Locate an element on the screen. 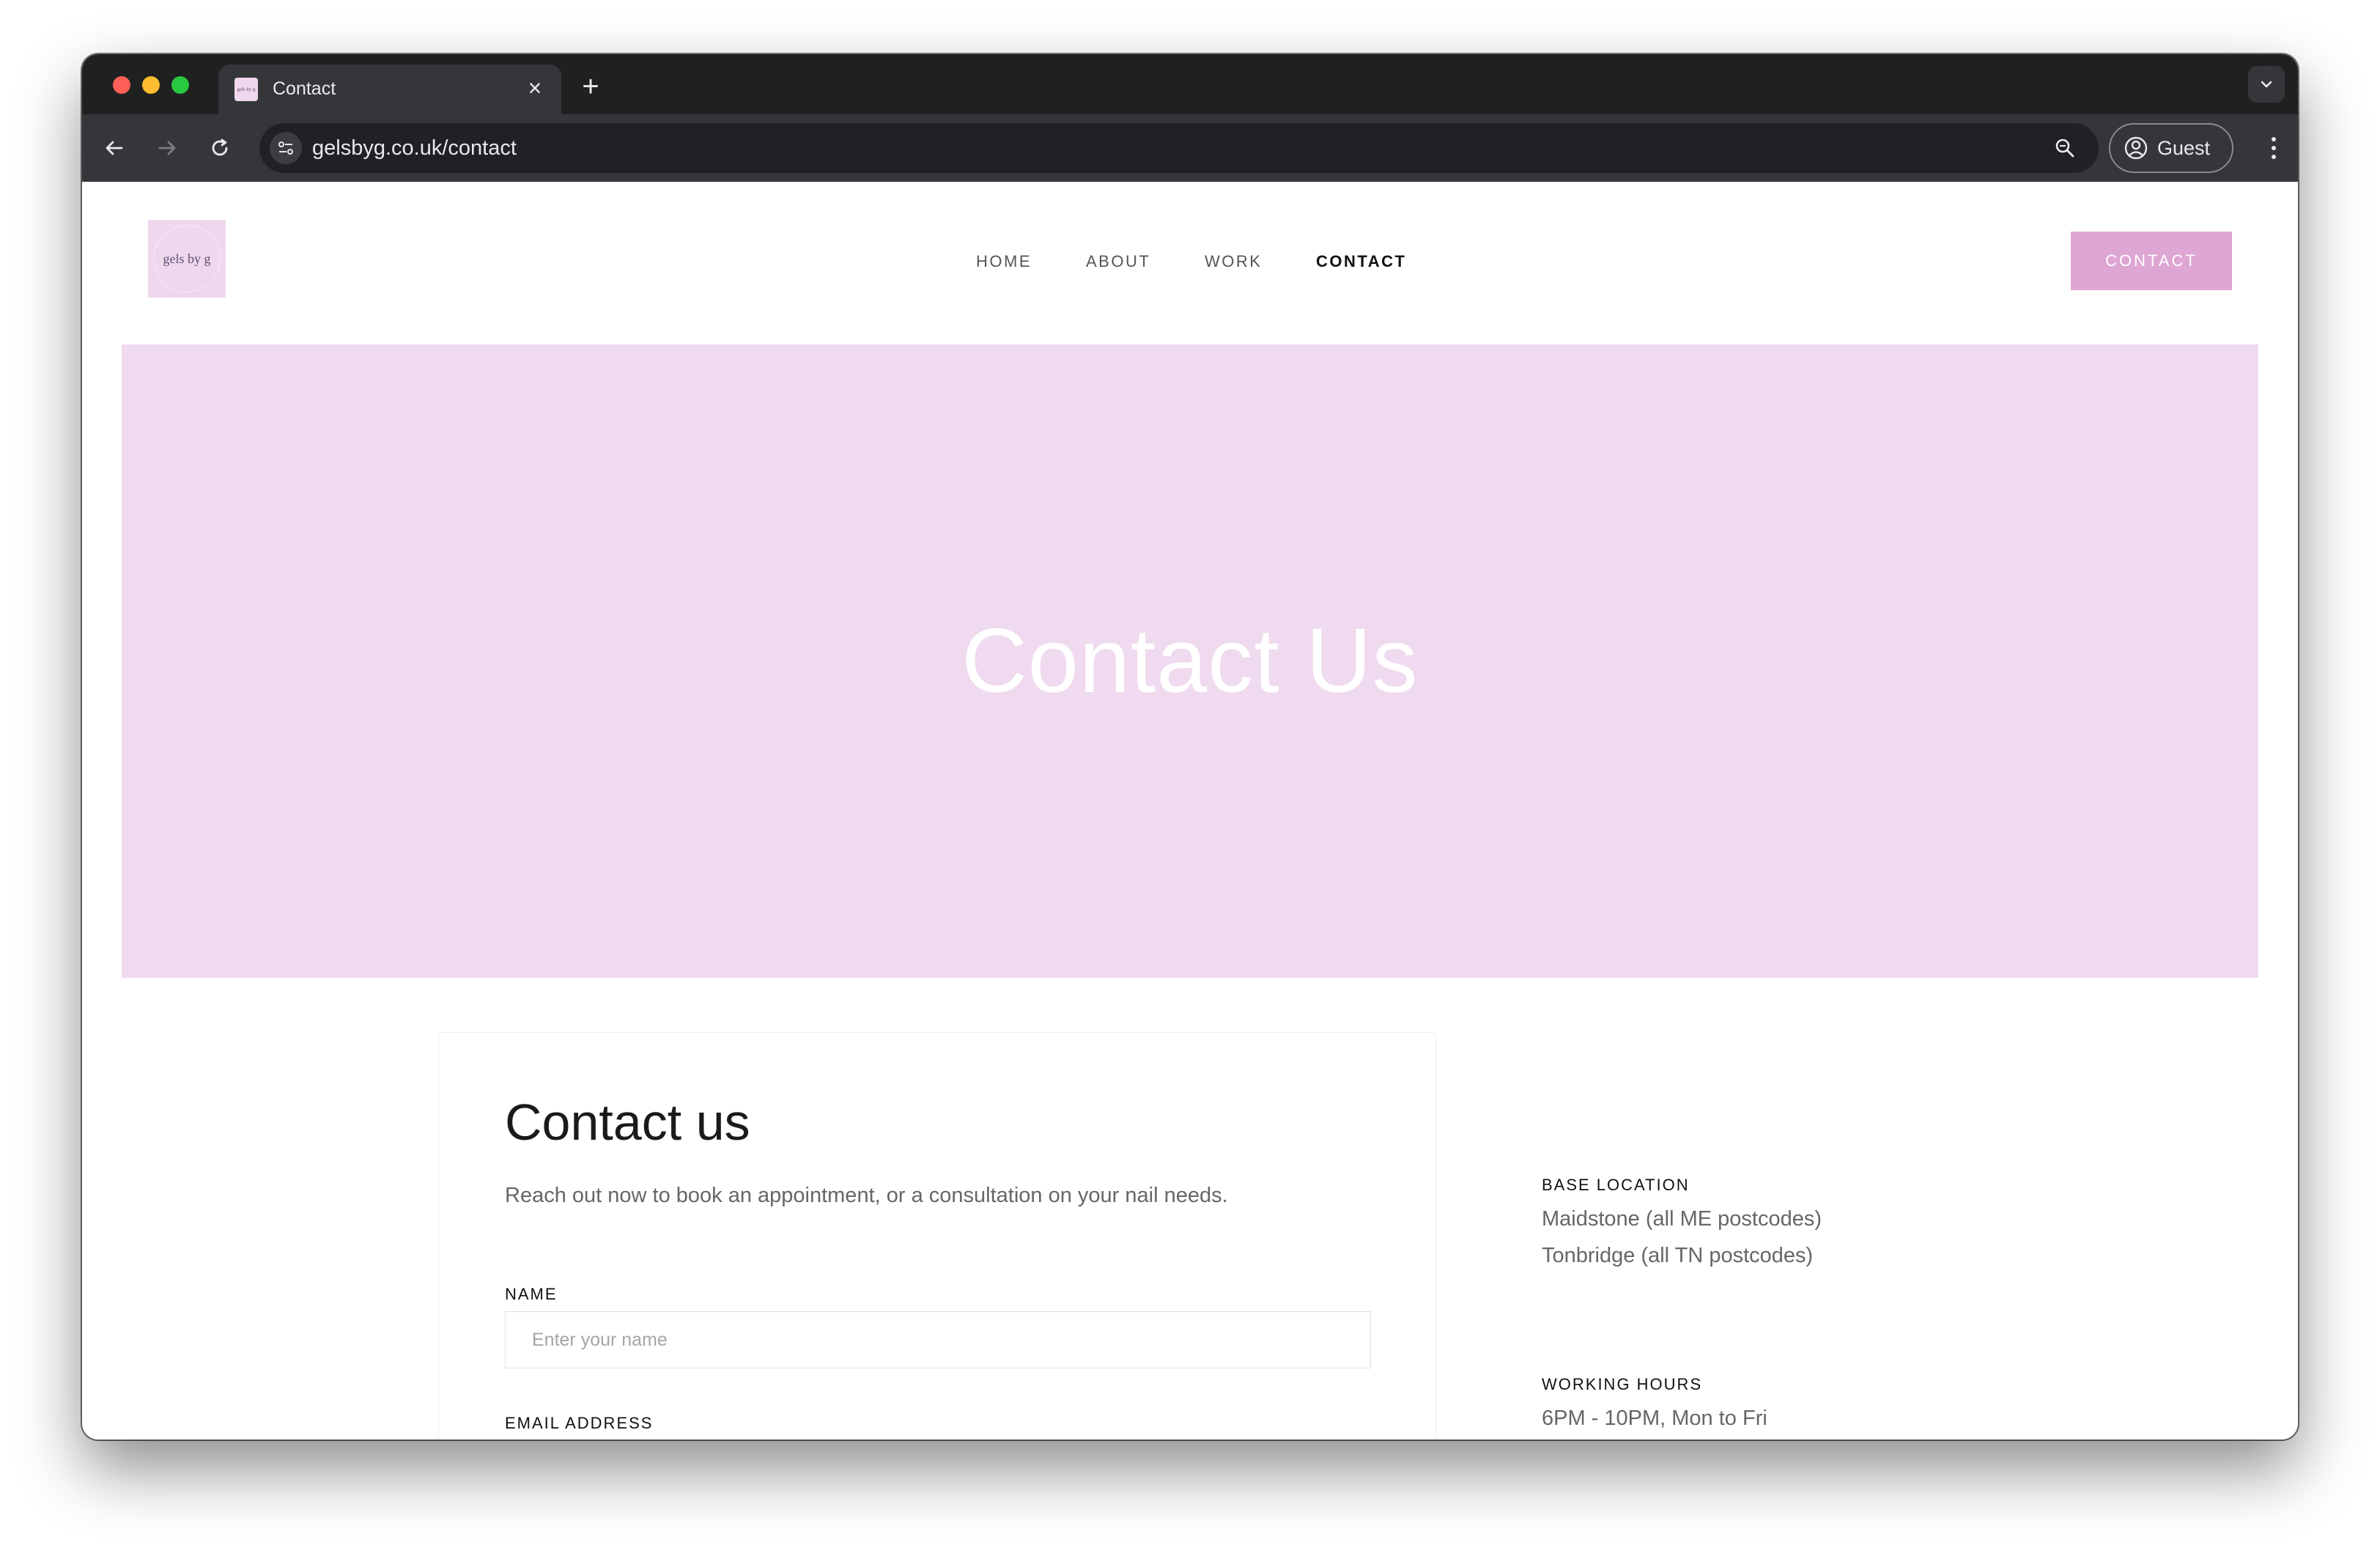 Image resolution: width=2380 pixels, height=1548 pixels. close-window-button is located at coordinates (121, 85).